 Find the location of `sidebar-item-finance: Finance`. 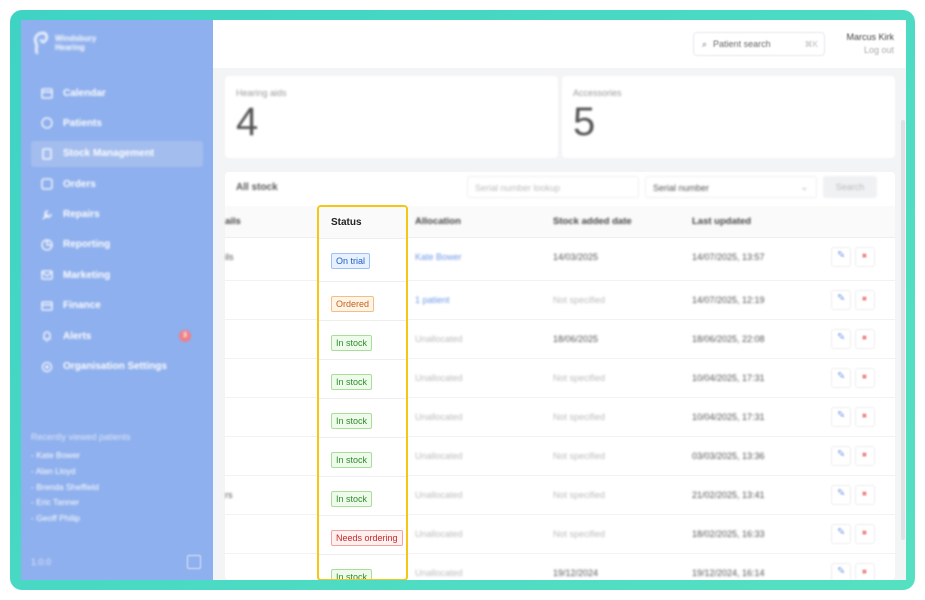

sidebar-item-finance: Finance is located at coordinates (117, 306).